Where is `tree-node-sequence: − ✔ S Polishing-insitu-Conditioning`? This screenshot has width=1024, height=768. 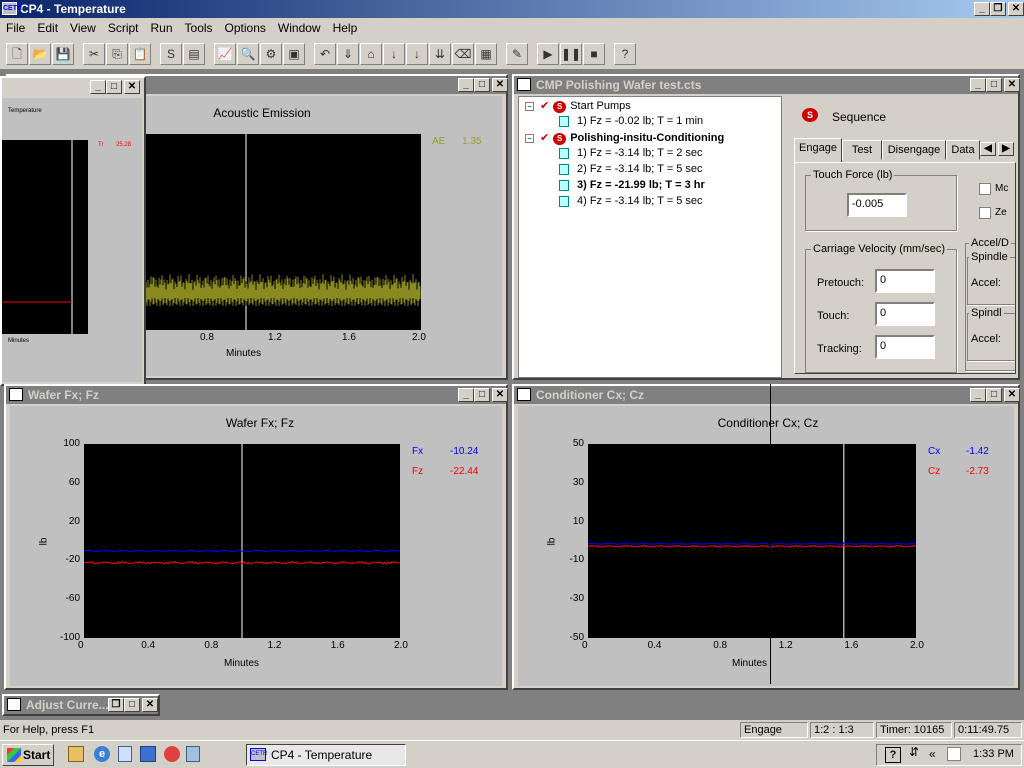 tree-node-sequence: − ✔ S Polishing-insitu-Conditioning is located at coordinates (624, 138).